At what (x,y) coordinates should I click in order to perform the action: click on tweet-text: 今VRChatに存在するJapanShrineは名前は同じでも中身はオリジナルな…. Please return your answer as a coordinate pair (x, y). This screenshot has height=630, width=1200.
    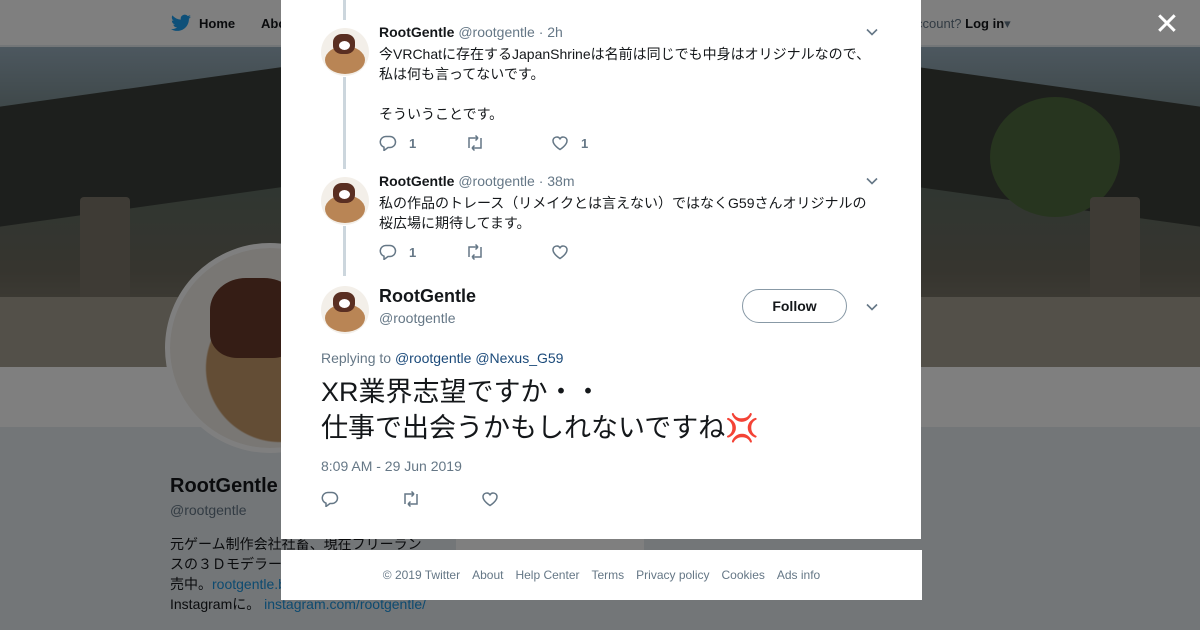
    Looking at the image, I should click on (629, 84).